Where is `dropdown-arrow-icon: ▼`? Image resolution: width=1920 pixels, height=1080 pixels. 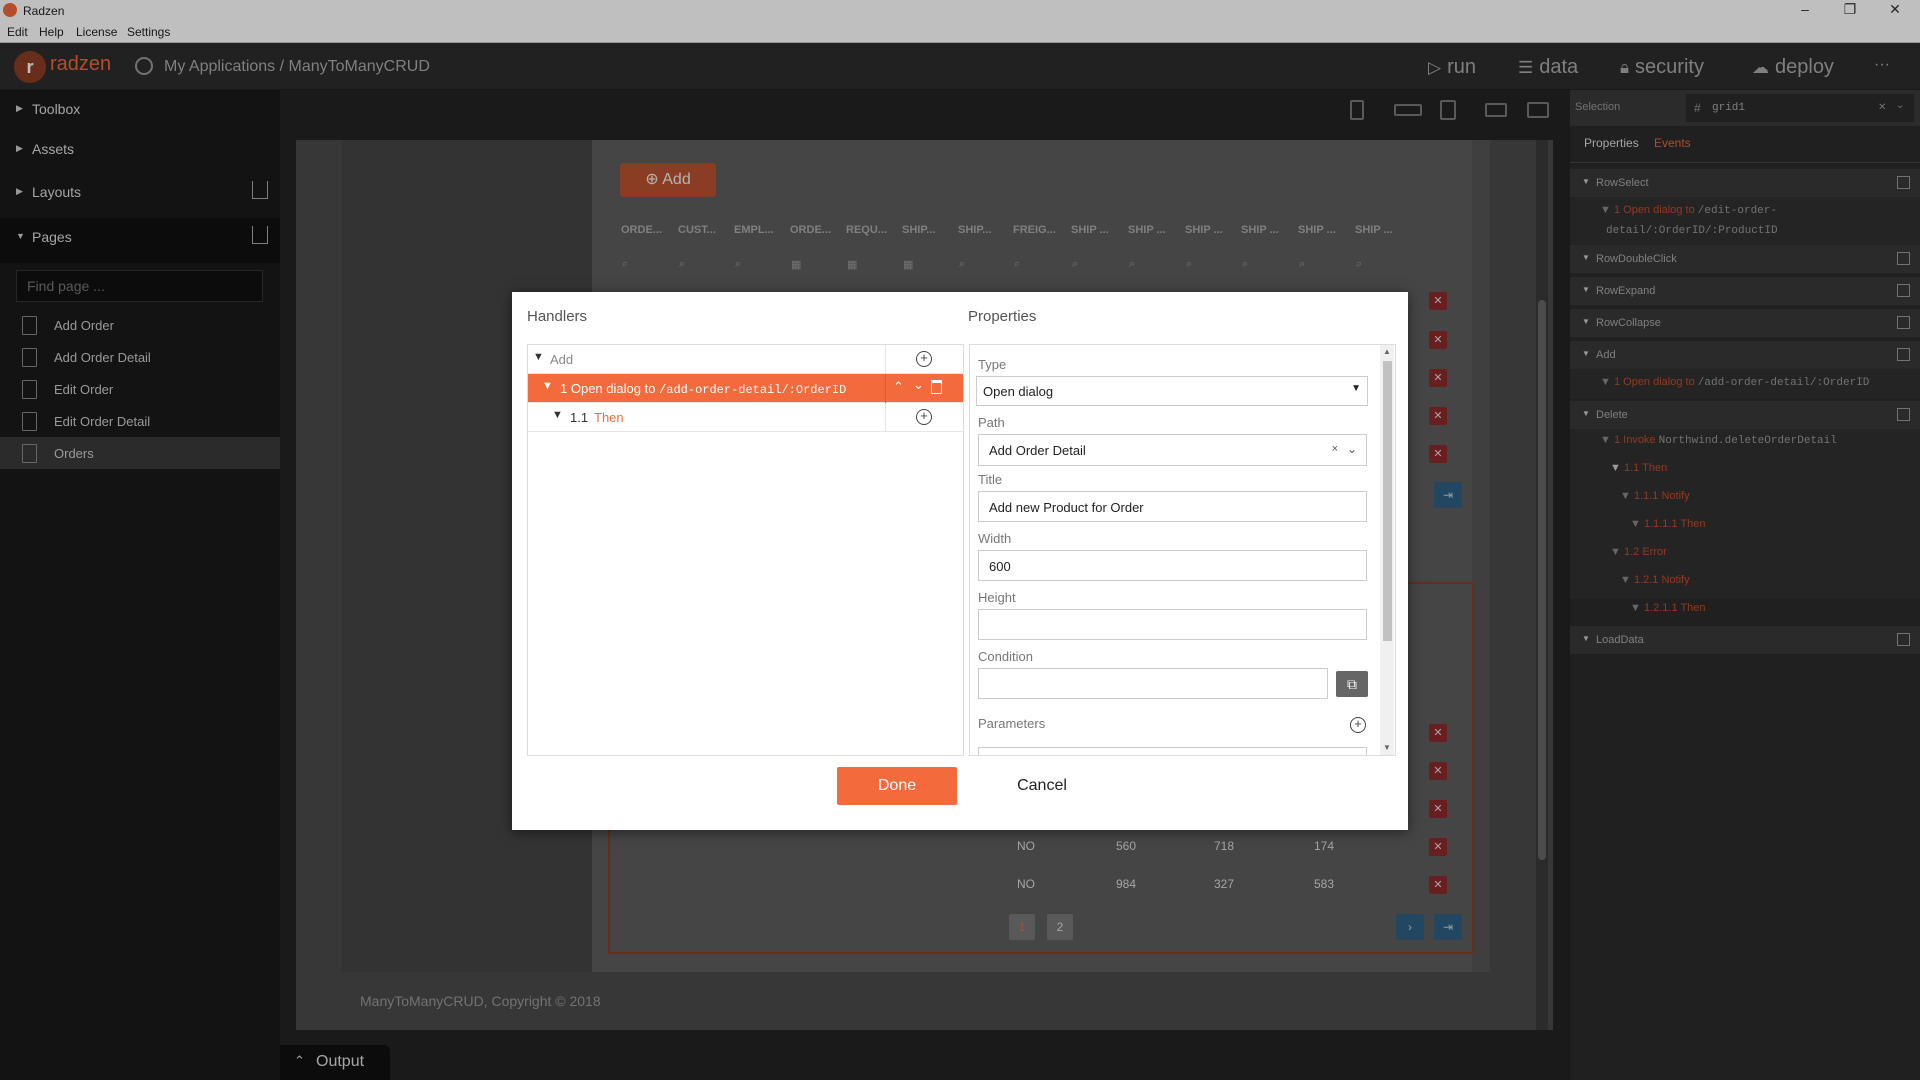 dropdown-arrow-icon: ▼ is located at coordinates (1356, 388).